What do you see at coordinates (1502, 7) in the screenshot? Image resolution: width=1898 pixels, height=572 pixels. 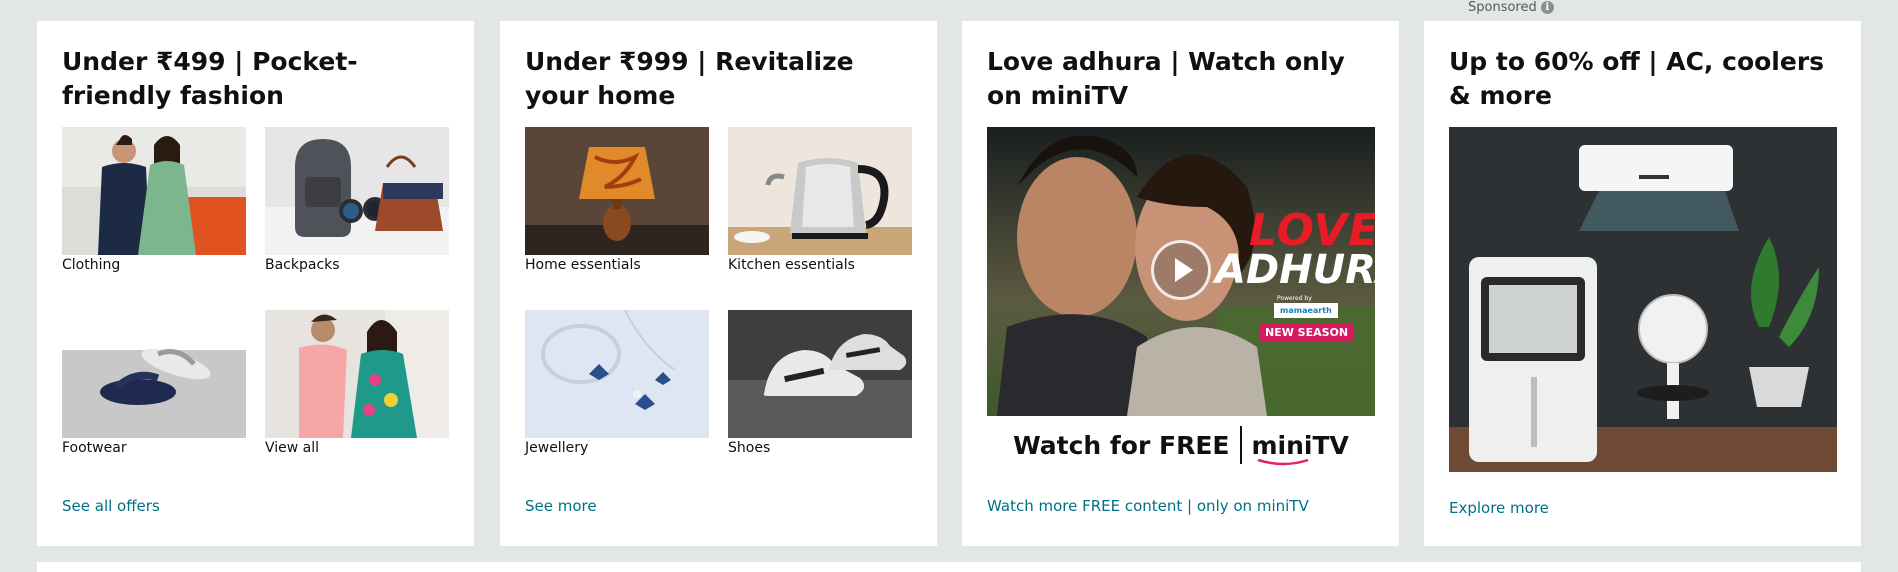 I see `sponsored-text: Sponsored` at bounding box center [1502, 7].